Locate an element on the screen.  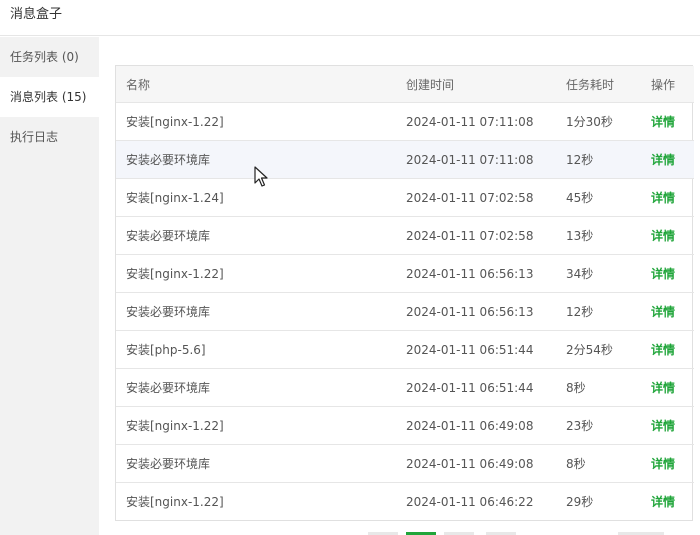
sidebar: 任务列表 (0) 消息列表 (15) 执行日志 is located at coordinates (49, 286).